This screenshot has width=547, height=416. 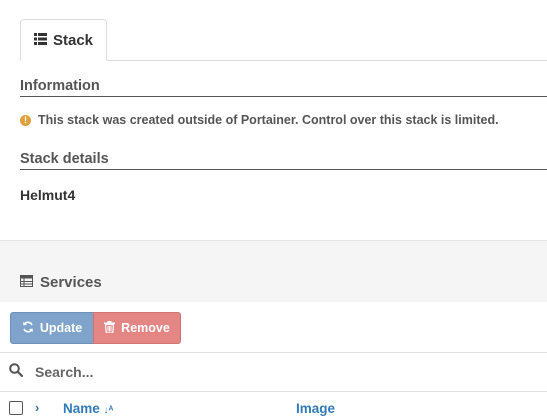 What do you see at coordinates (273, 251) in the screenshot?
I see `section-gap` at bounding box center [273, 251].